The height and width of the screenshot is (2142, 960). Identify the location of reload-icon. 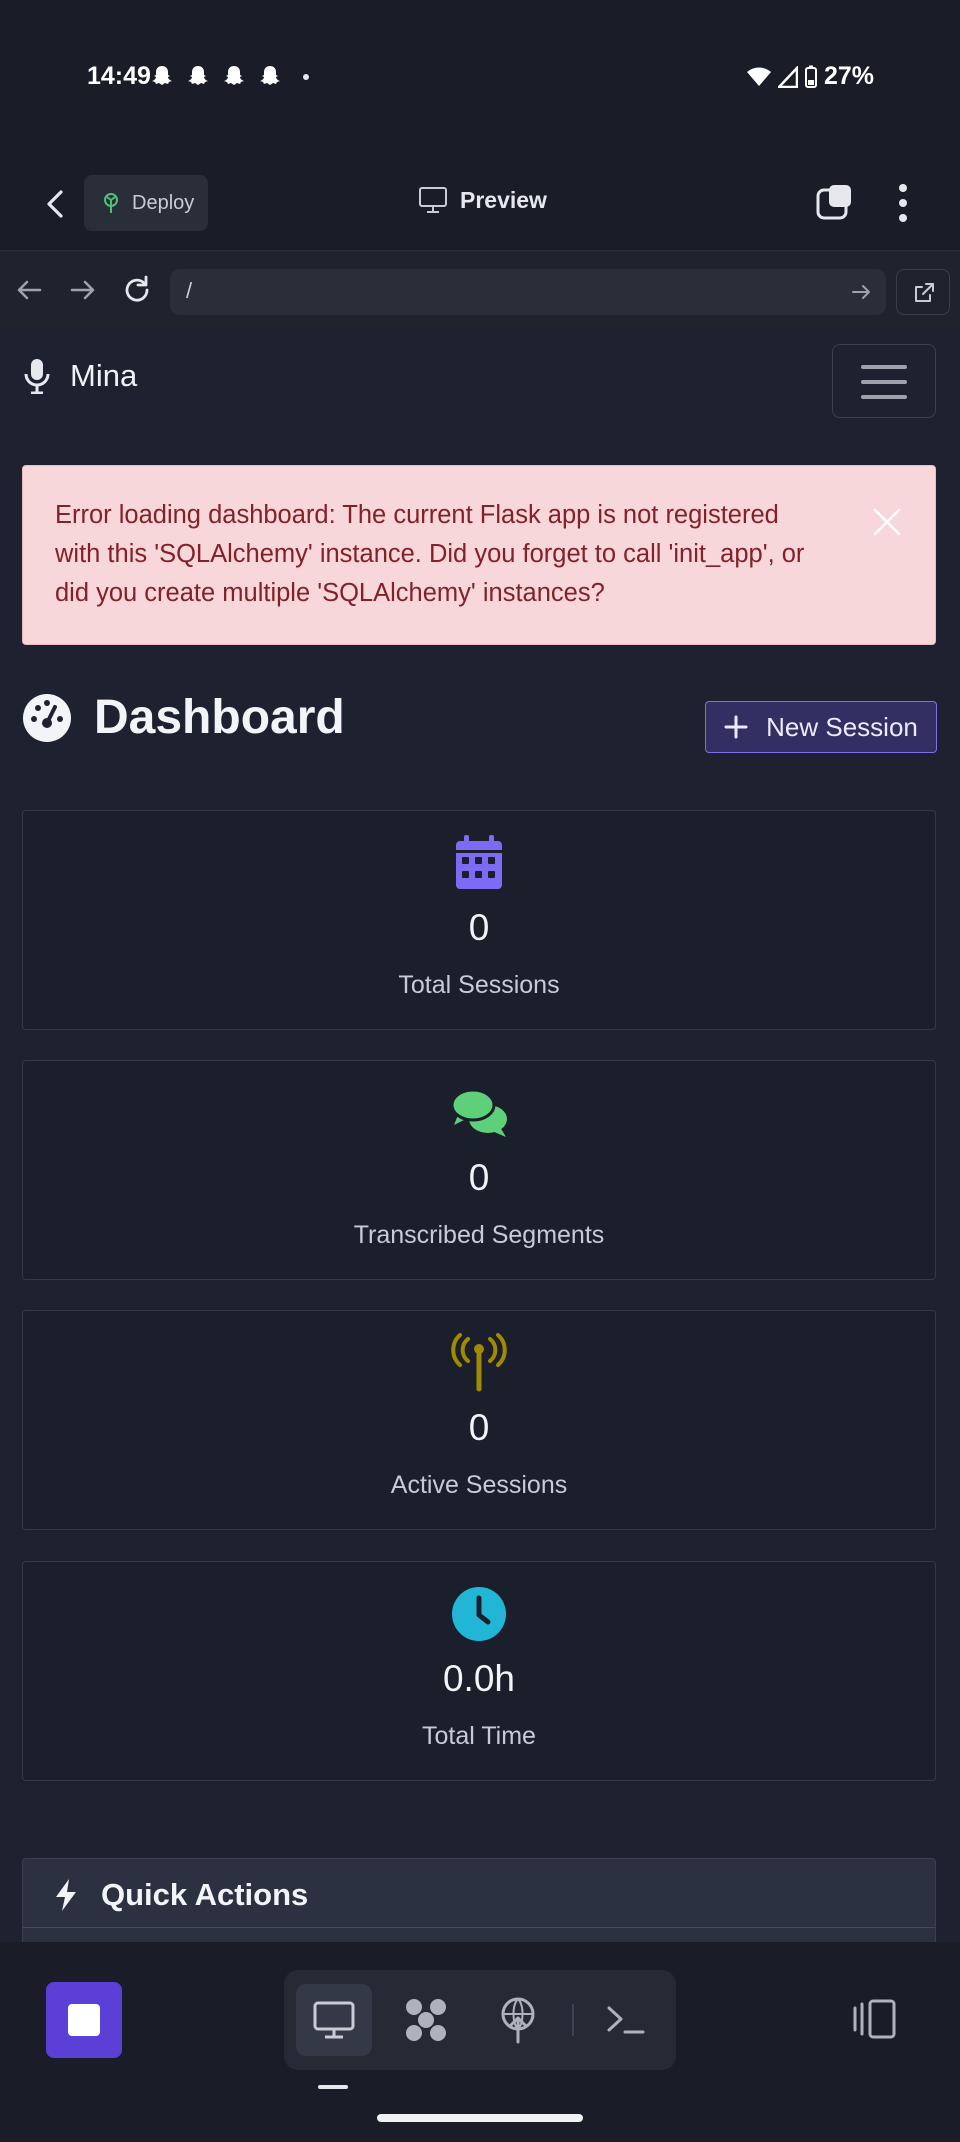
(137, 290).